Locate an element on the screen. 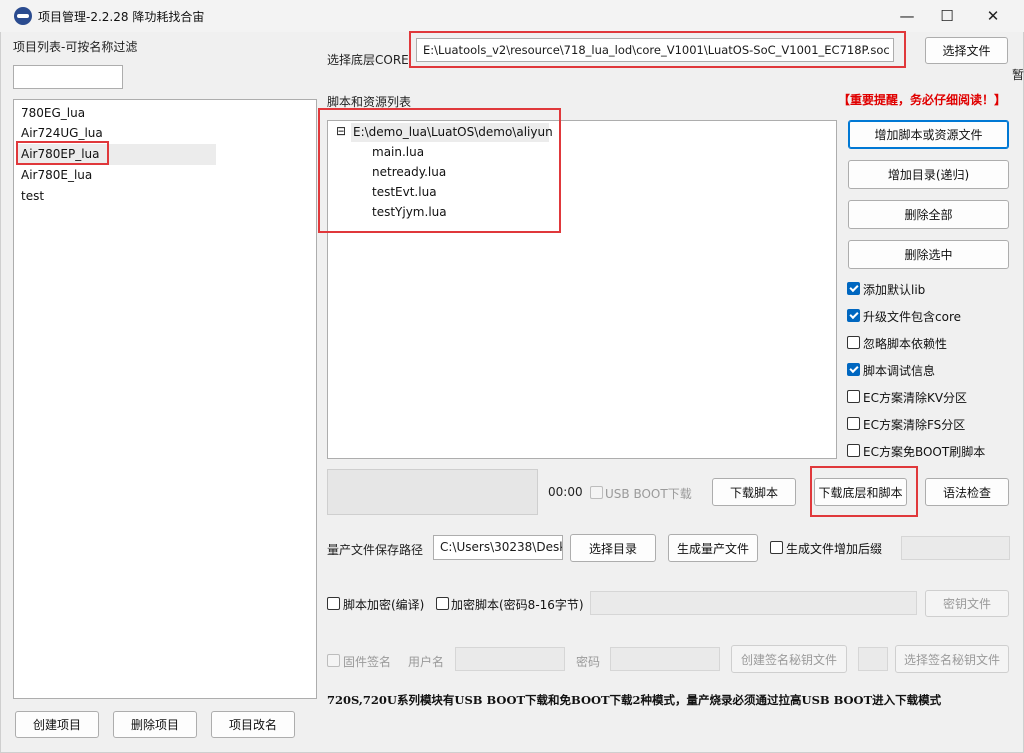  add-directory-button: 增加目录(递归) is located at coordinates (928, 174).